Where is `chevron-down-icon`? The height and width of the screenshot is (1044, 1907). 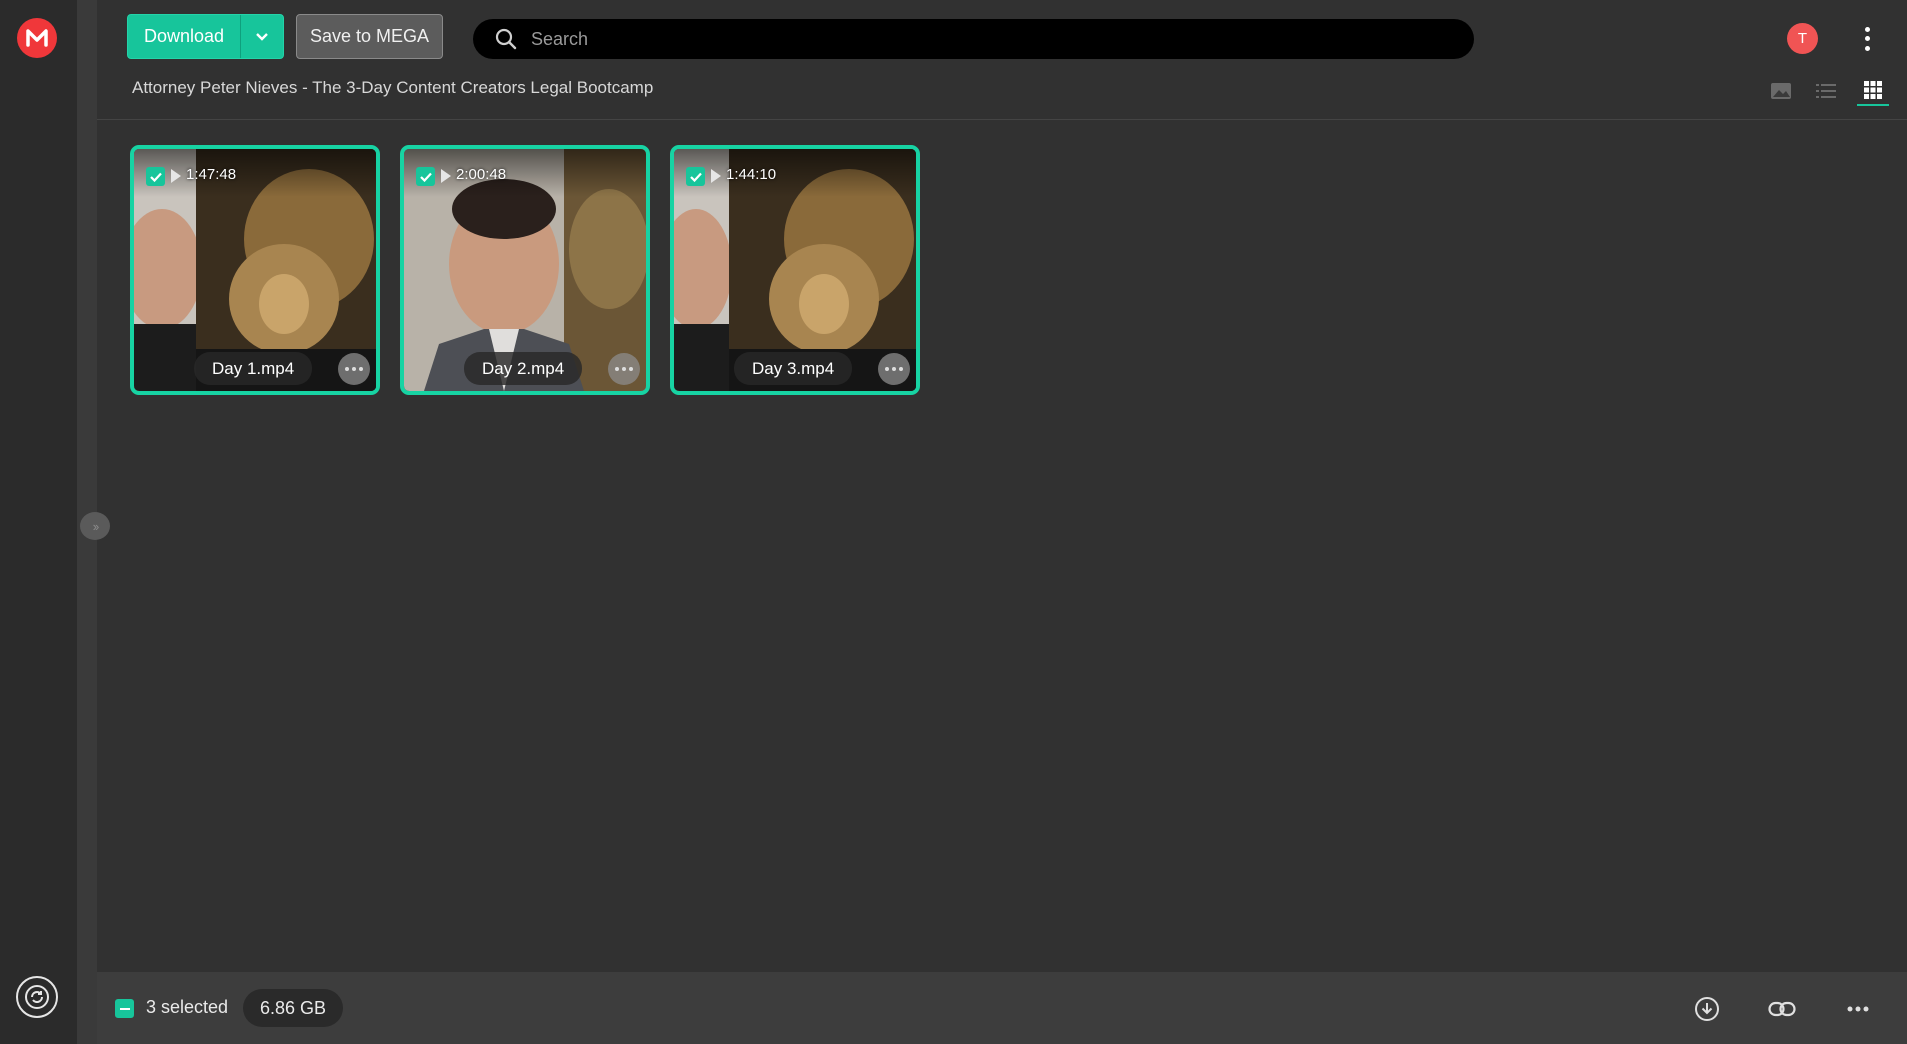 chevron-down-icon is located at coordinates (262, 36).